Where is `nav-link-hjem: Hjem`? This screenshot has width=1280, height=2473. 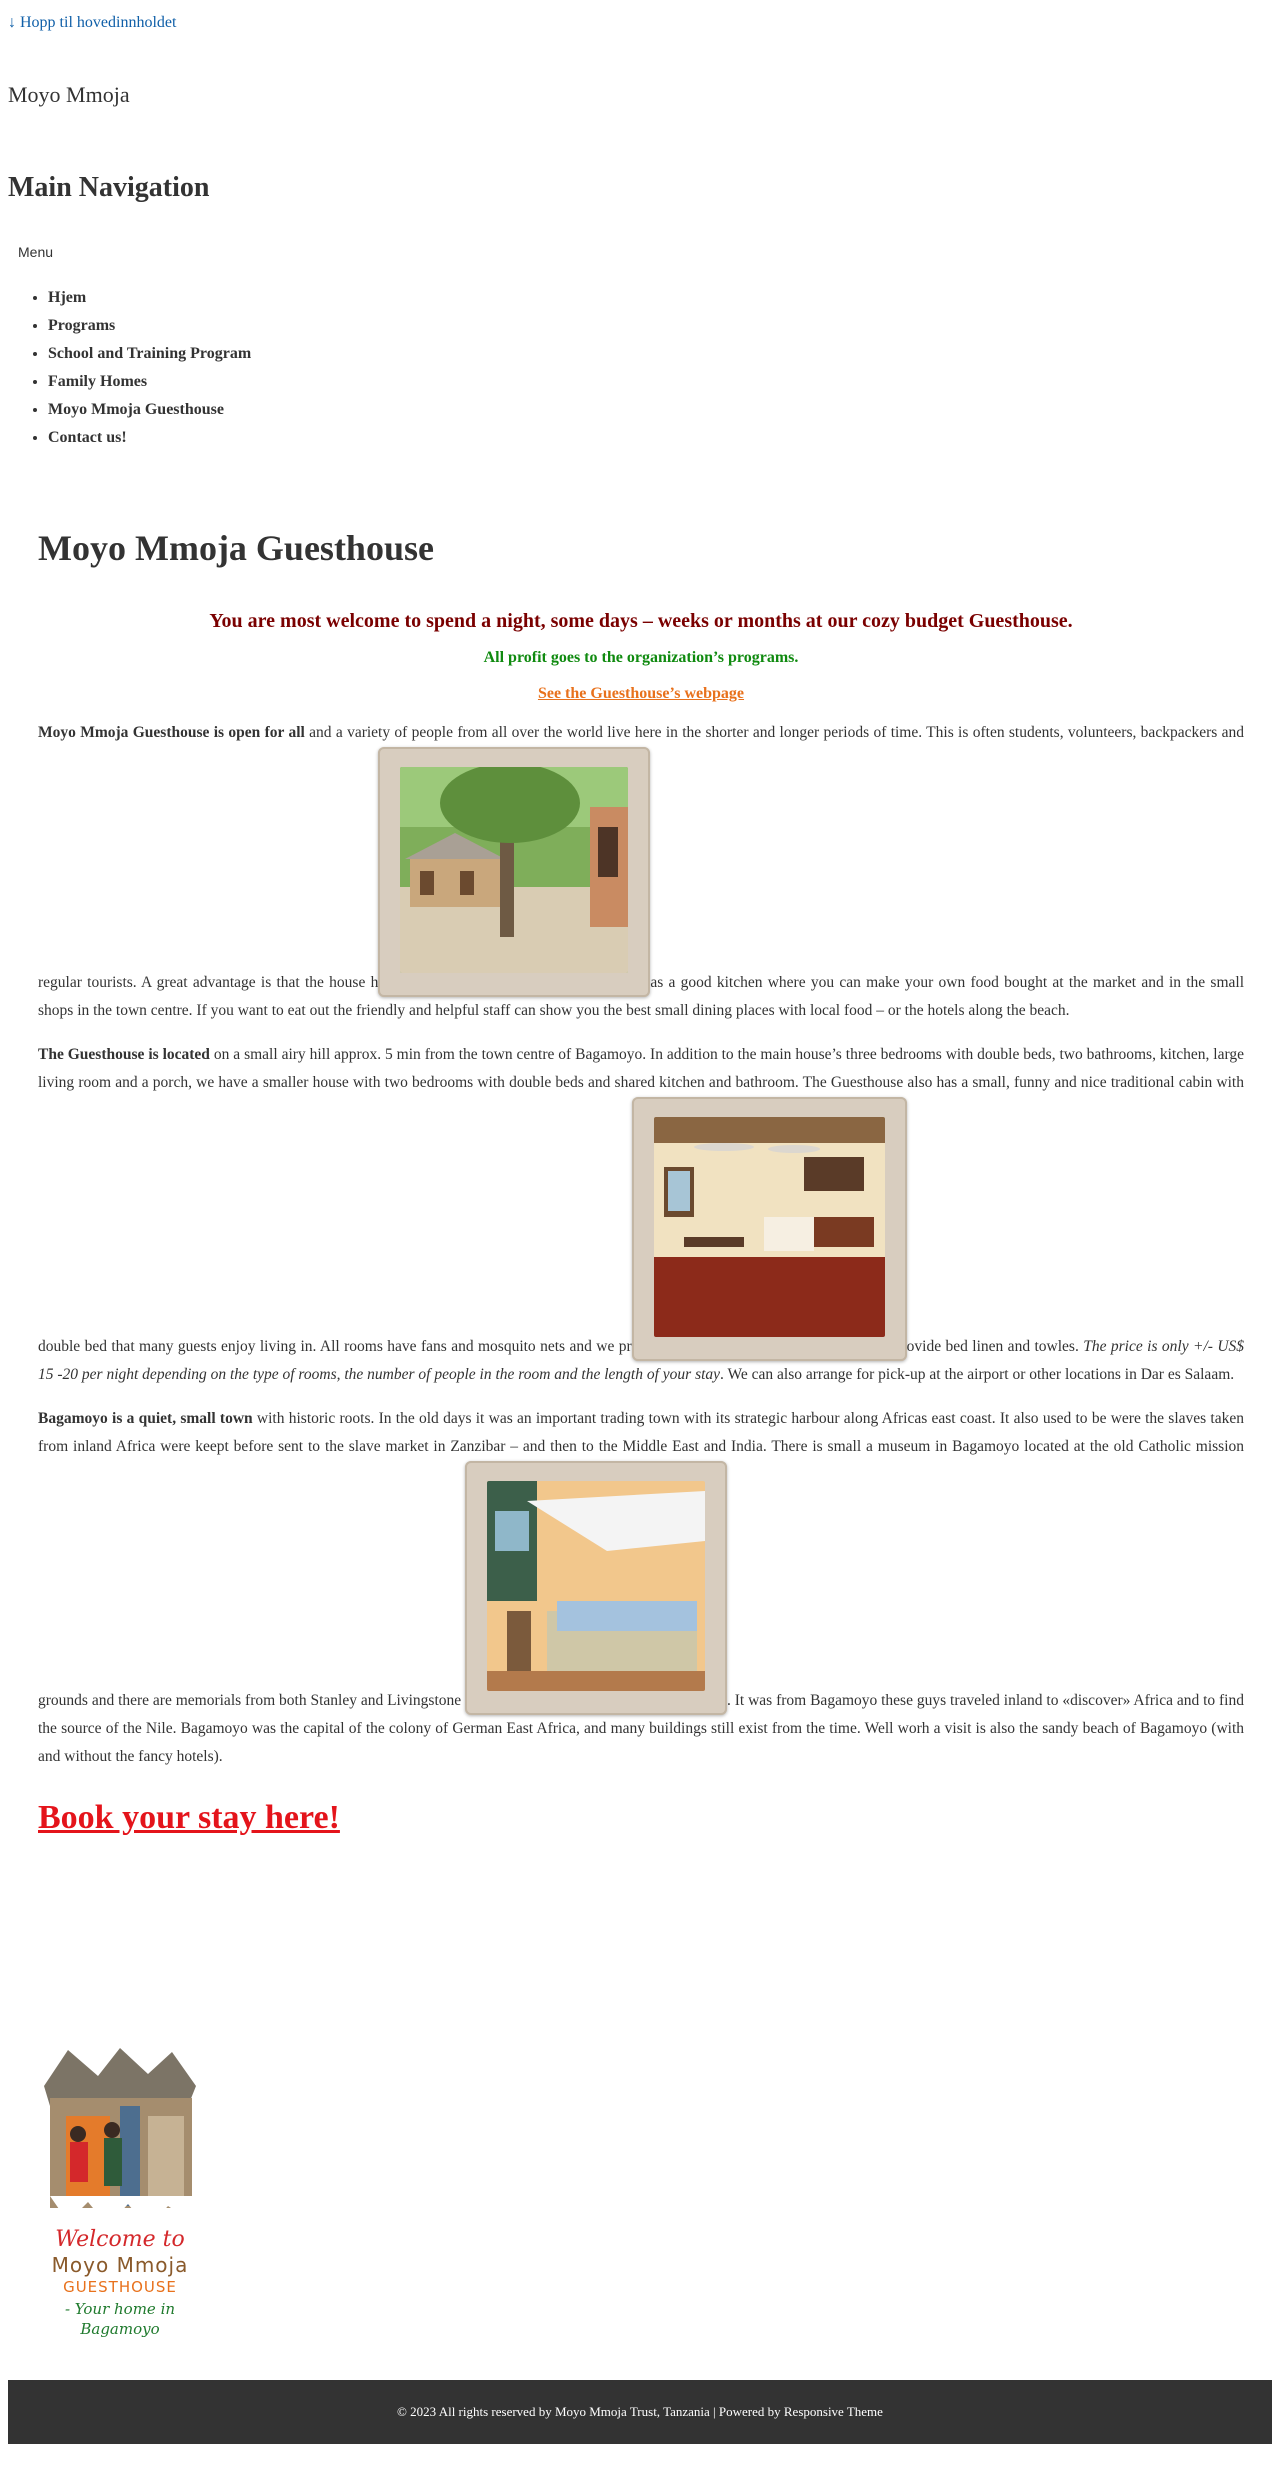 nav-link-hjem: Hjem is located at coordinates (67, 297).